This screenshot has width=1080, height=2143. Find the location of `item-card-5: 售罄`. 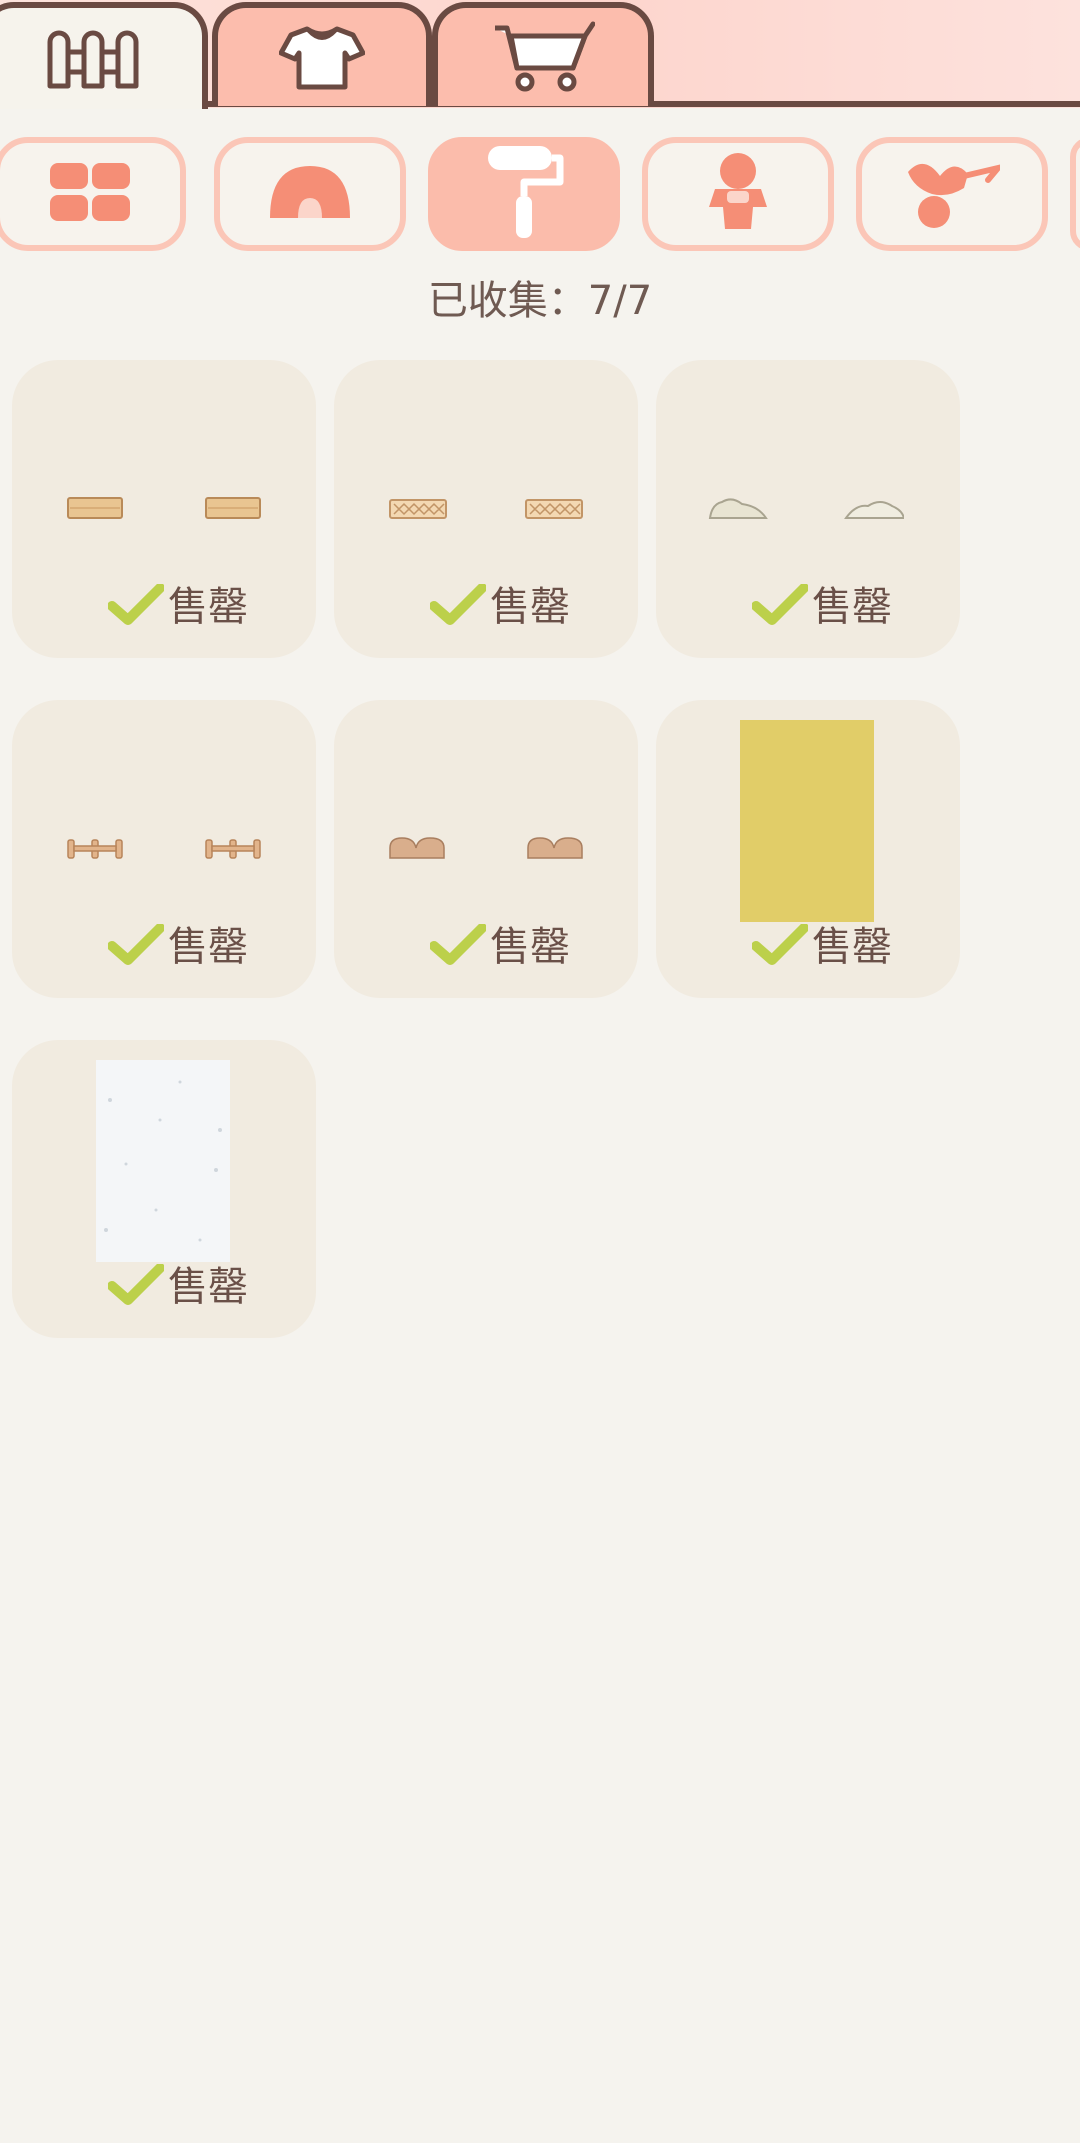

item-card-5: 售罄 is located at coordinates (486, 849).